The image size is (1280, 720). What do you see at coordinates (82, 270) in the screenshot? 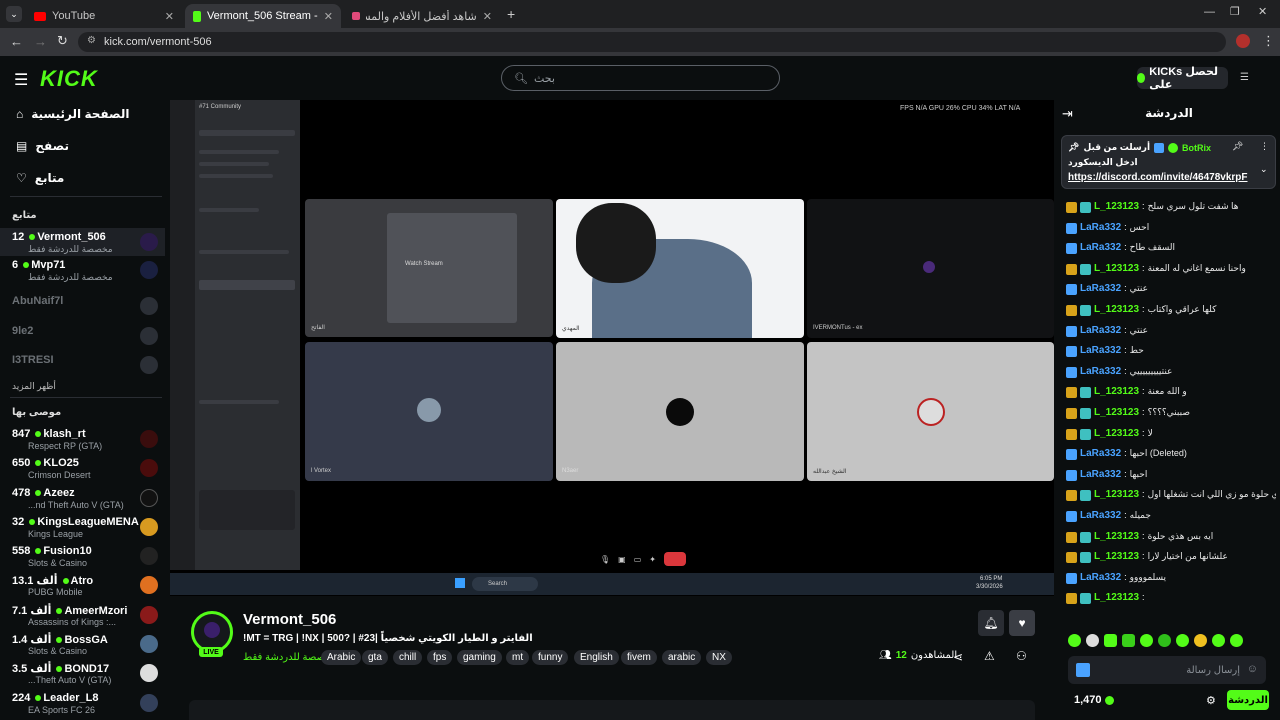
I see `following-channel-mvp71: 6 Mvp71 مخصصة للدردشة فقط` at bounding box center [82, 270].